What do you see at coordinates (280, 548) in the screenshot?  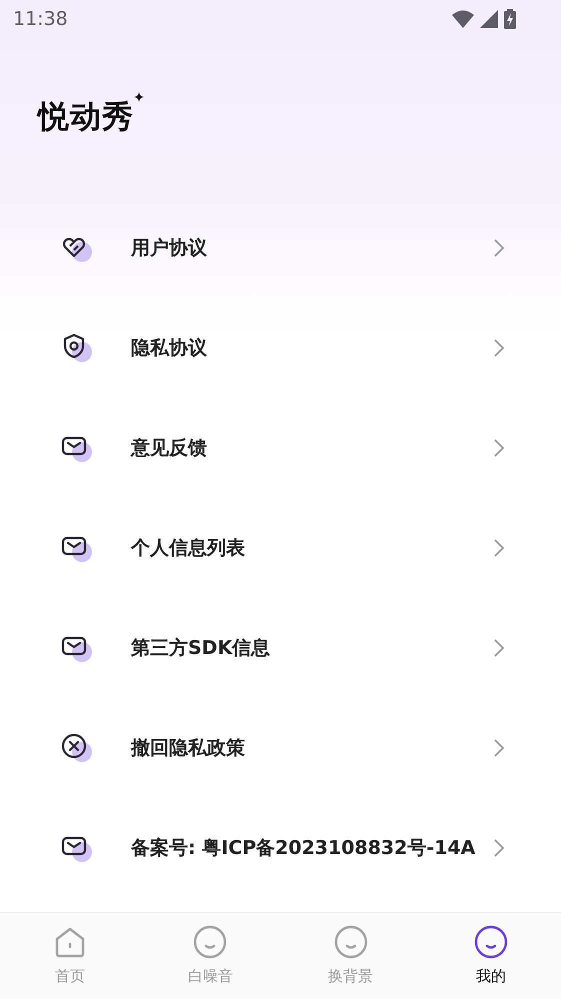 I see `menu-item: 个人信息列表` at bounding box center [280, 548].